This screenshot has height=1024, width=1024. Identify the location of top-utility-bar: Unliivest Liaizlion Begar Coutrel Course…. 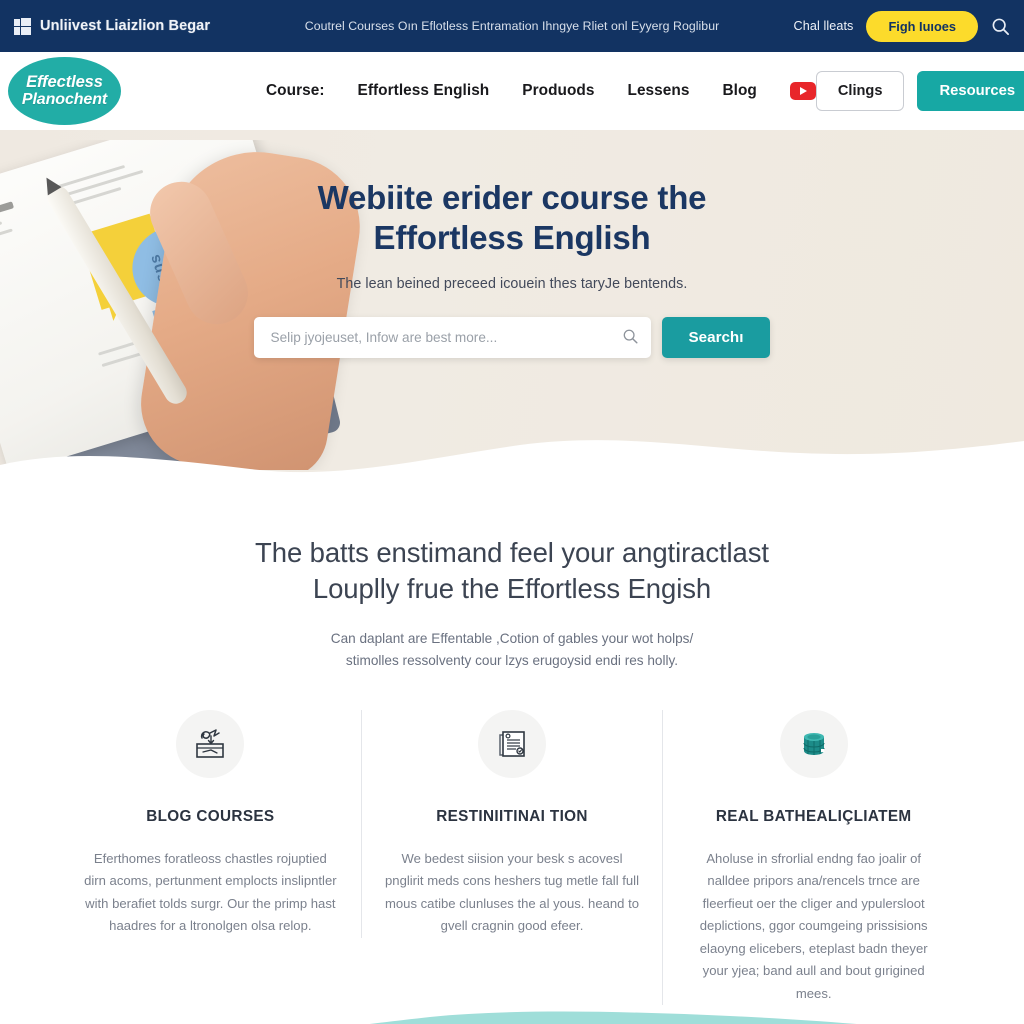
(512, 26).